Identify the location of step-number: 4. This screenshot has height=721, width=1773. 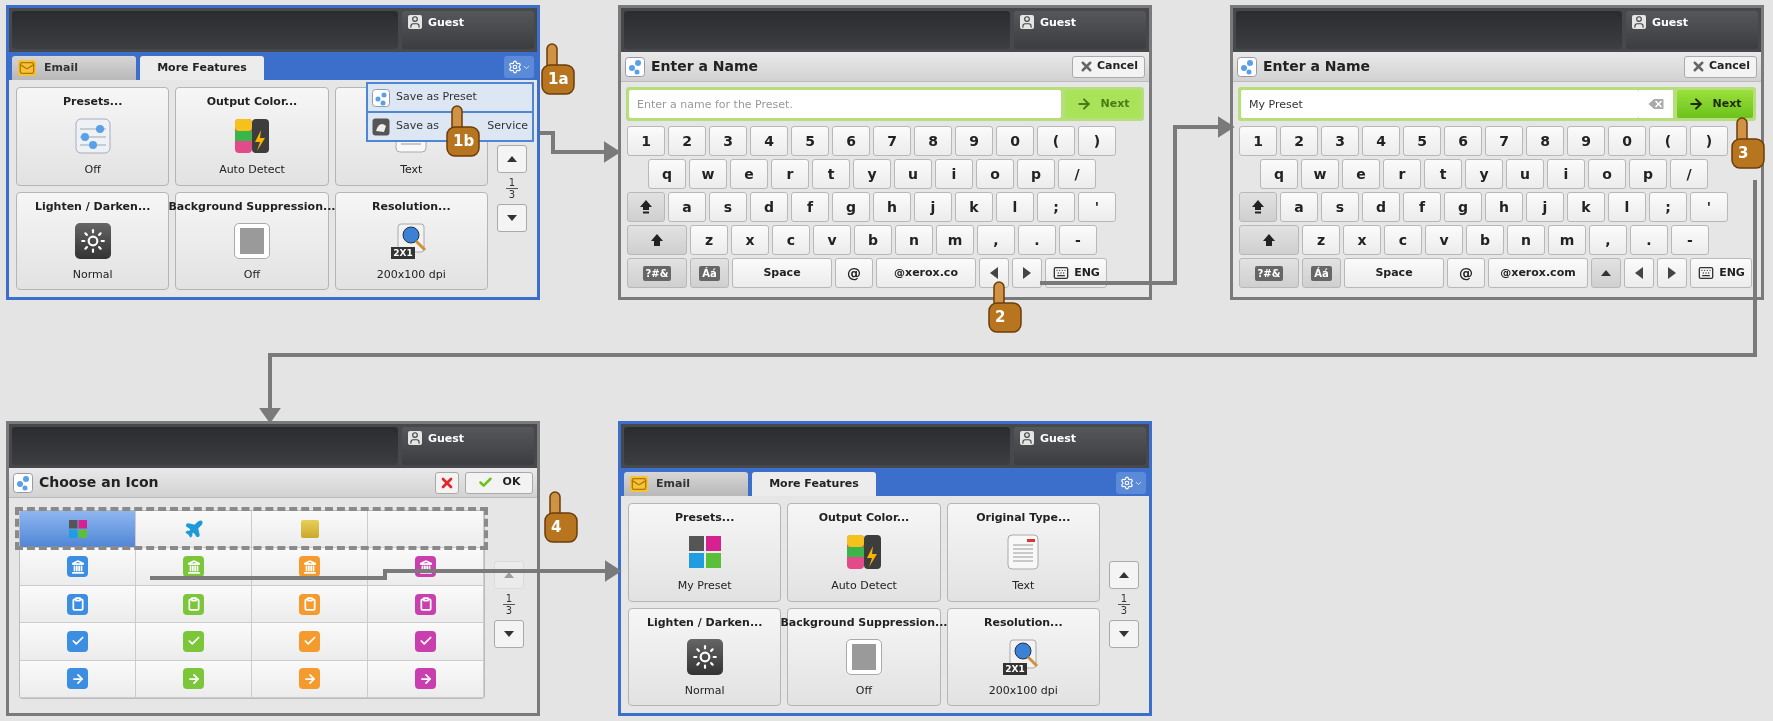
(556, 527).